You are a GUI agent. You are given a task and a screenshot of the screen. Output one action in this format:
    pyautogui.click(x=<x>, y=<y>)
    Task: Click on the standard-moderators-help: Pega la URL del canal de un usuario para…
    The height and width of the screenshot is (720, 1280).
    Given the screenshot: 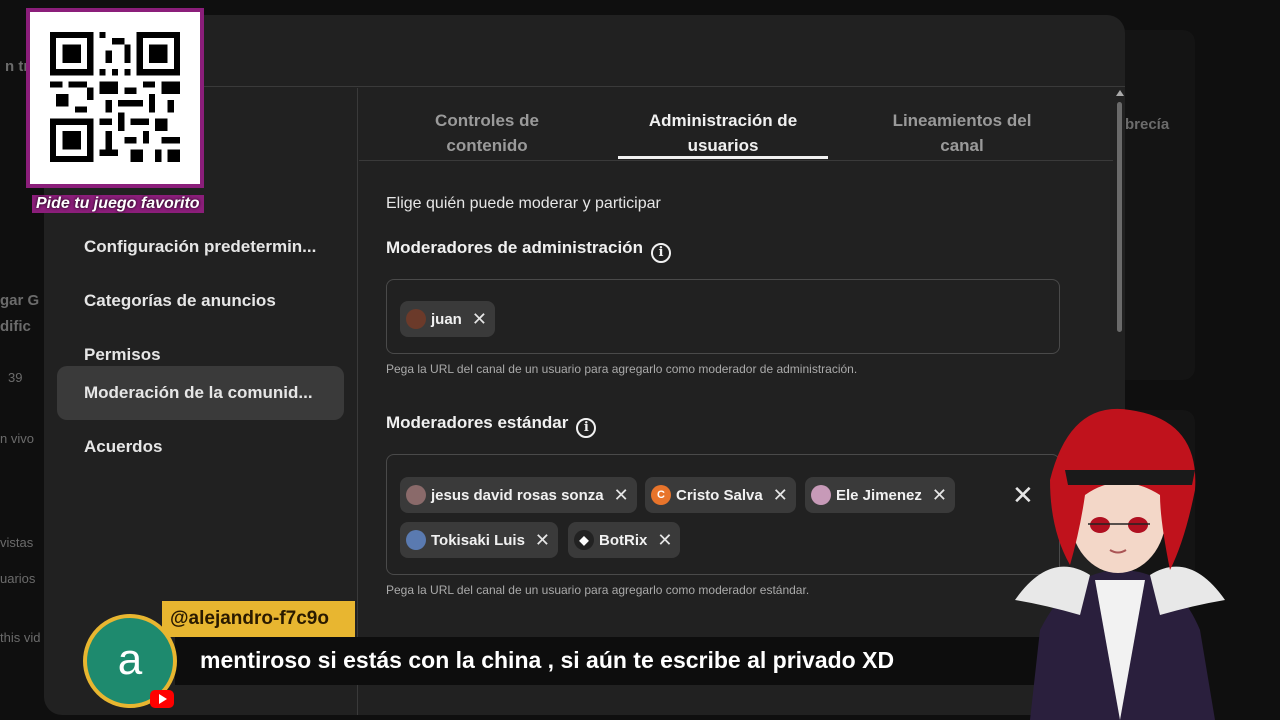 What is the action you would take?
    pyautogui.click(x=598, y=590)
    